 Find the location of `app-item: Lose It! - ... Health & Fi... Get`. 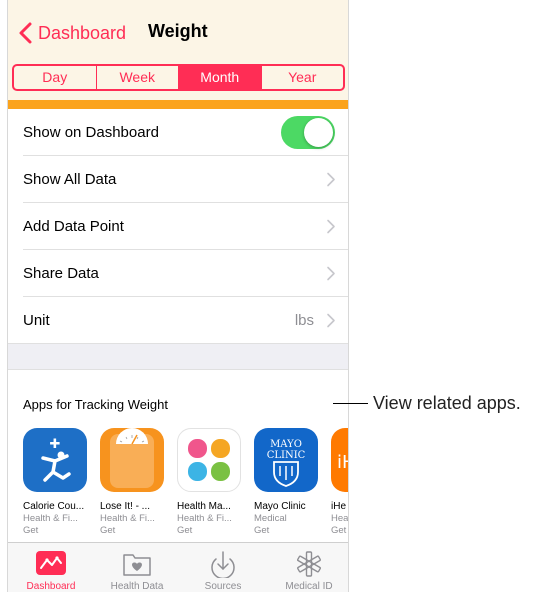

app-item: Lose It! - ... Health & Fi... Get is located at coordinates (135, 482).